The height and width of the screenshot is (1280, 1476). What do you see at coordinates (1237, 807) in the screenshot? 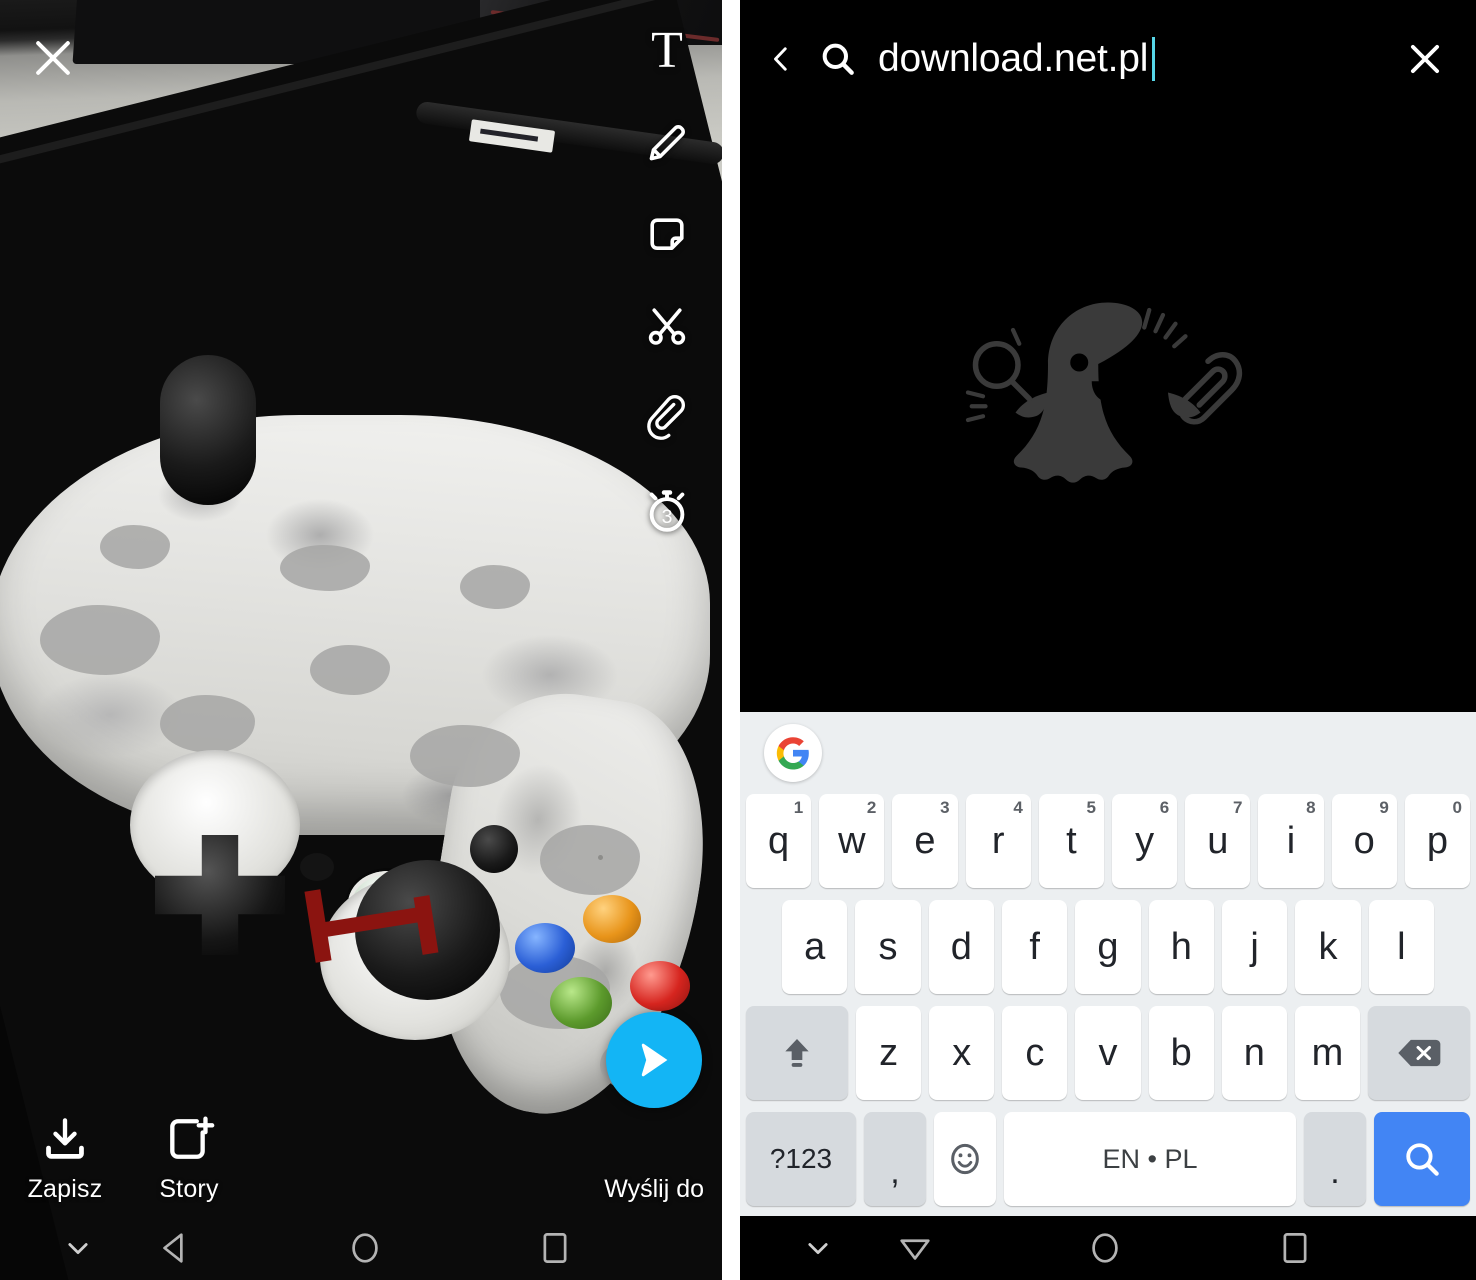
I see `key-u-num: 7` at bounding box center [1237, 807].